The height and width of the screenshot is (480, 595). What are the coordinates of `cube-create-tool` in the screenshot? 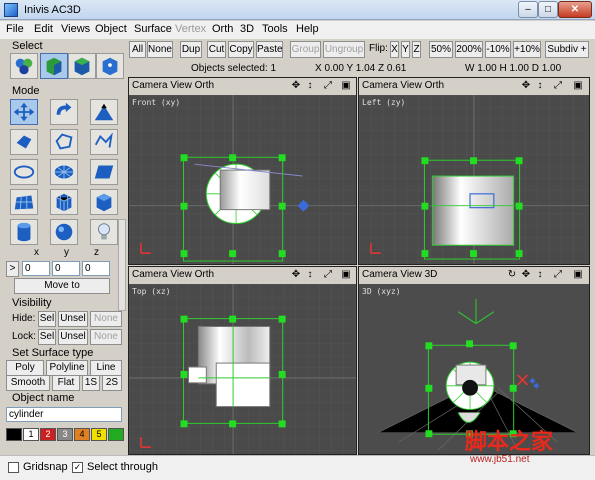 It's located at (104, 202).